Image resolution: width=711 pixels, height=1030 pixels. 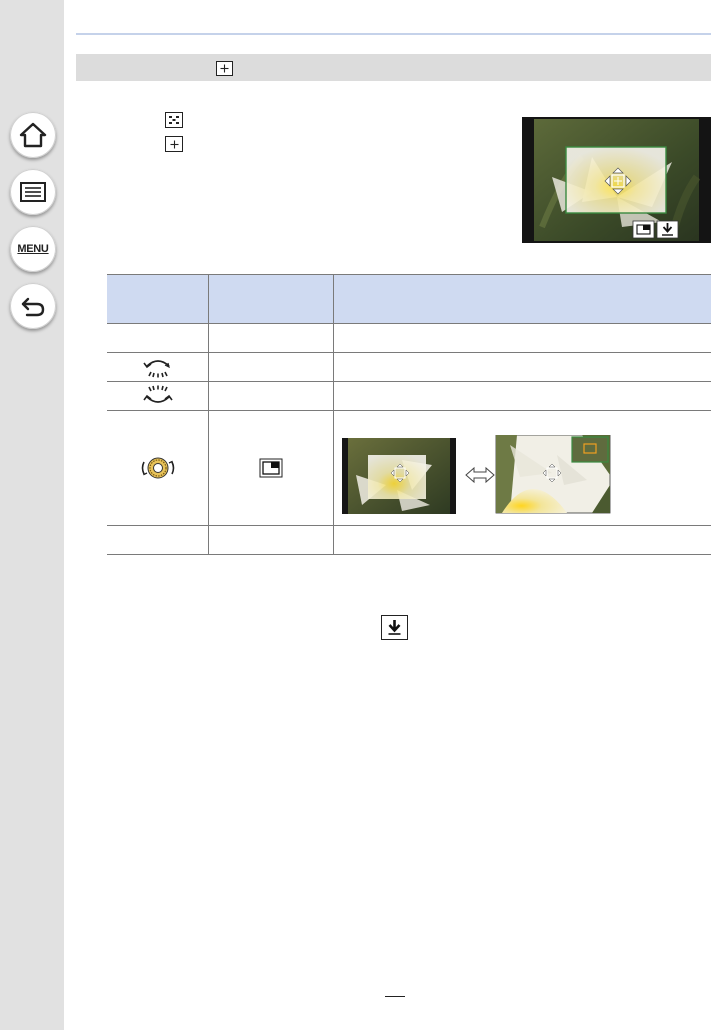 I want to click on header-rule, so click(x=393, y=34).